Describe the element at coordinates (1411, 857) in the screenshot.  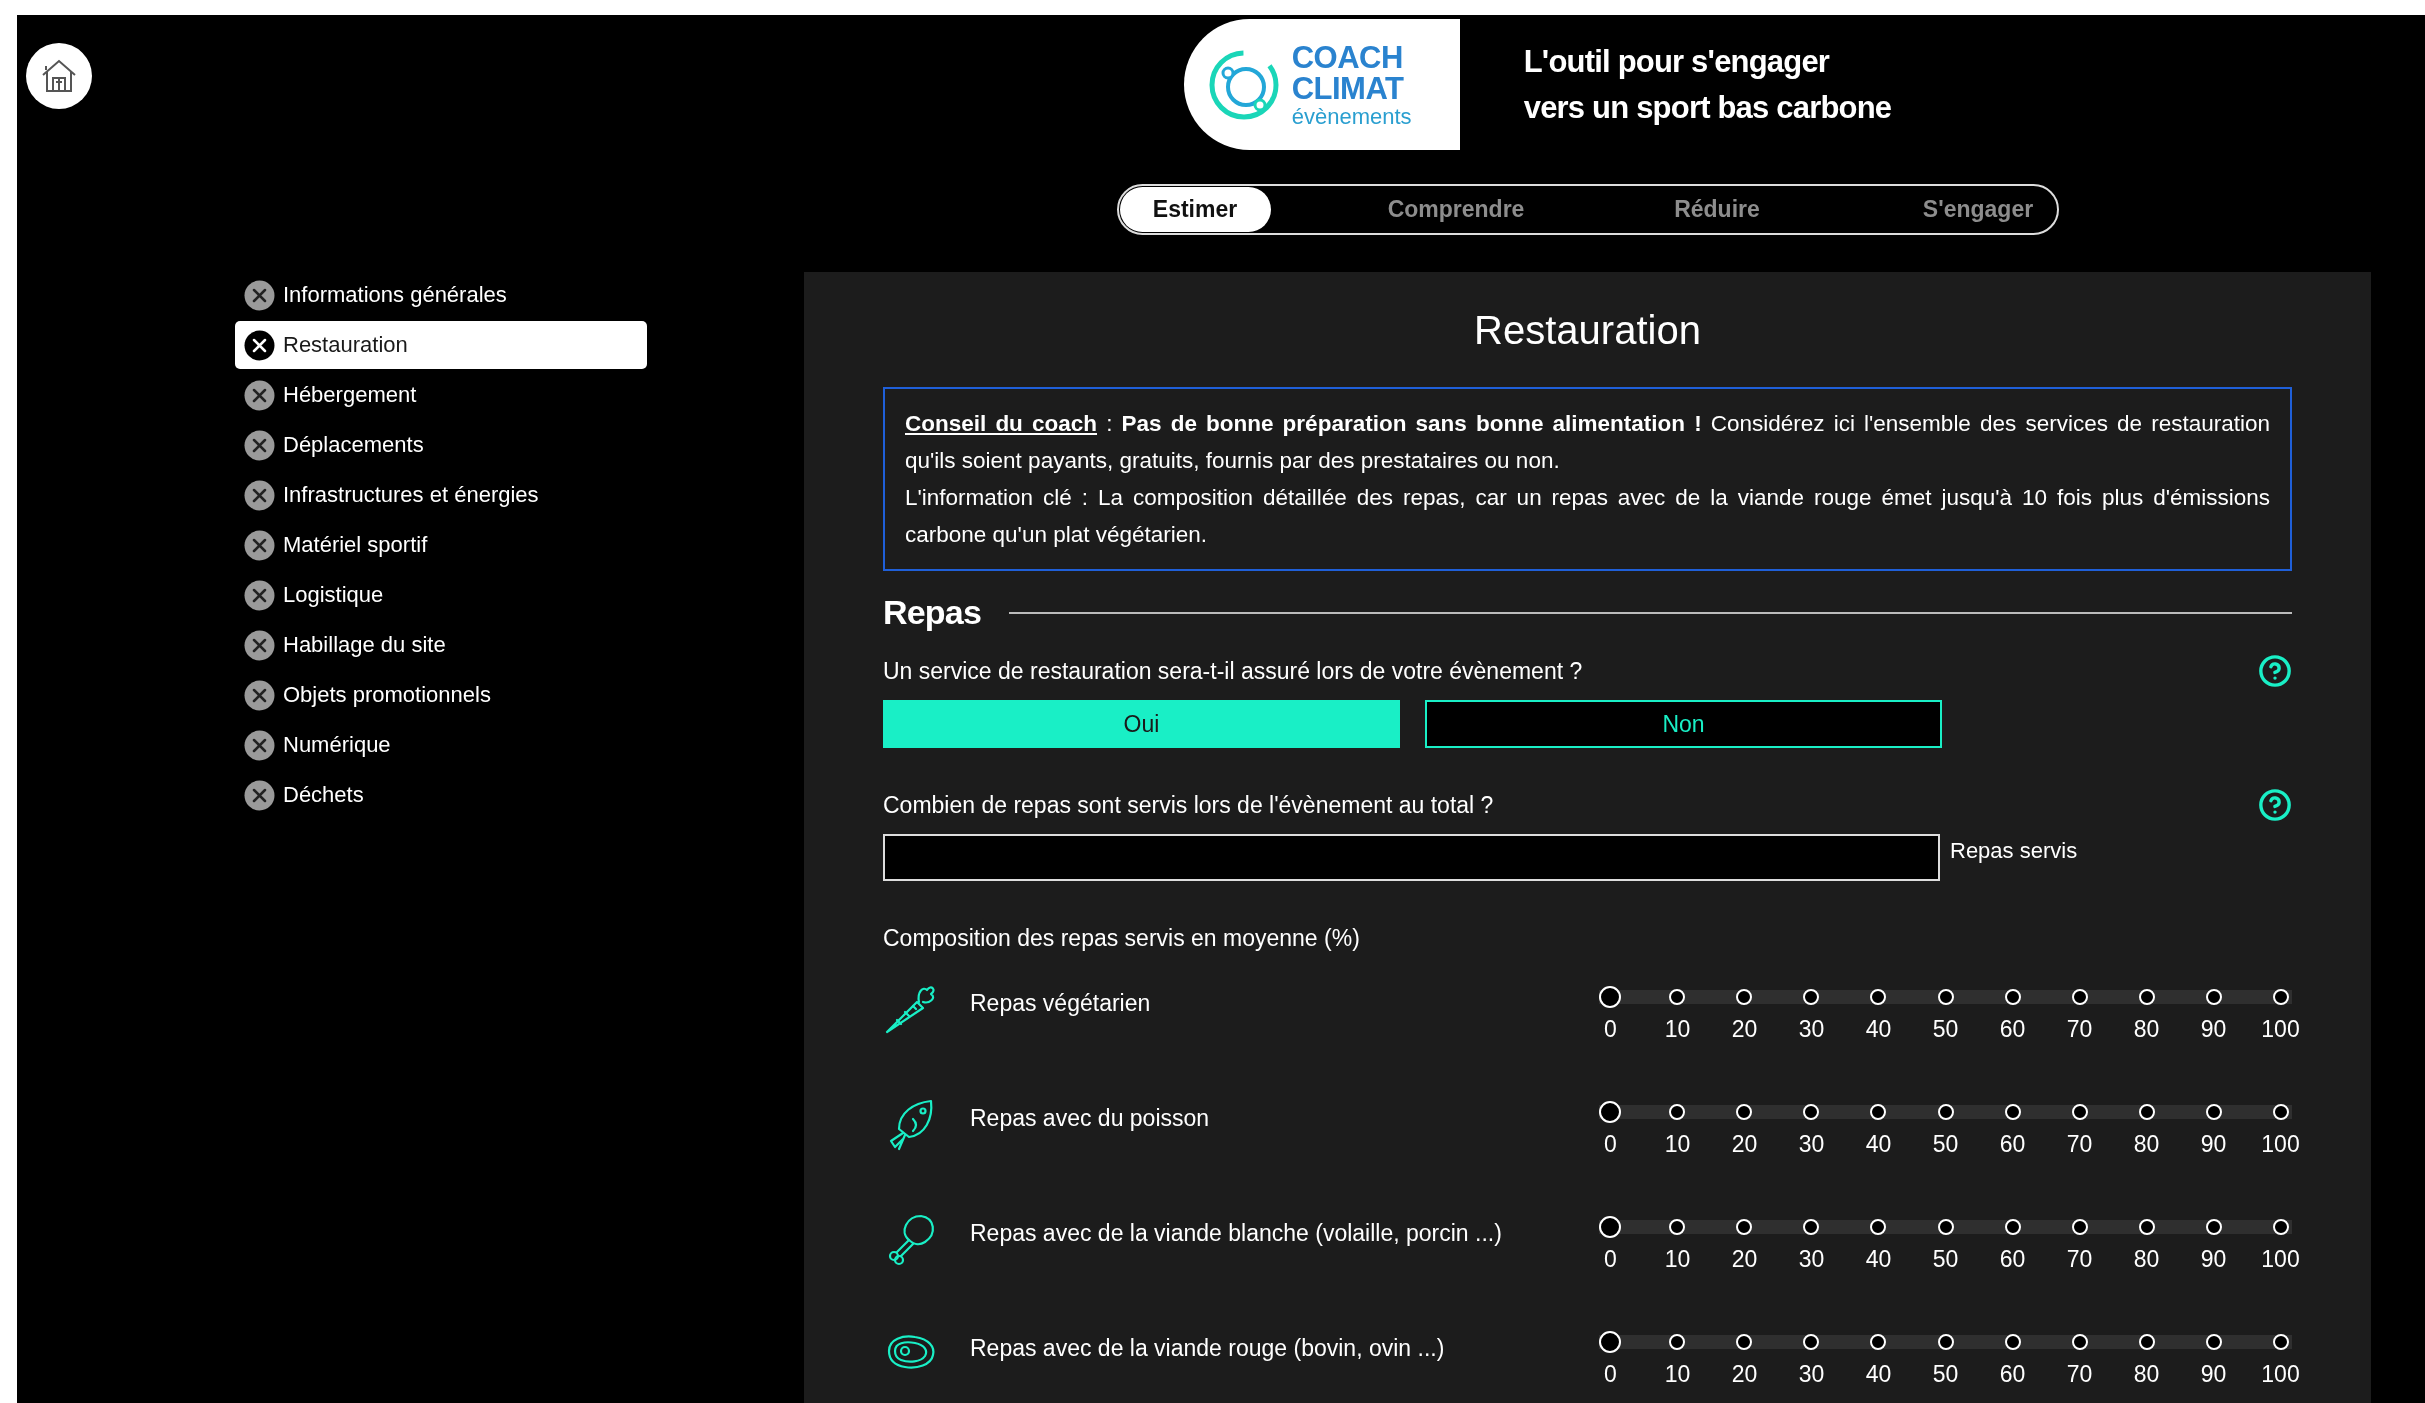
I see `input-field` at that location.